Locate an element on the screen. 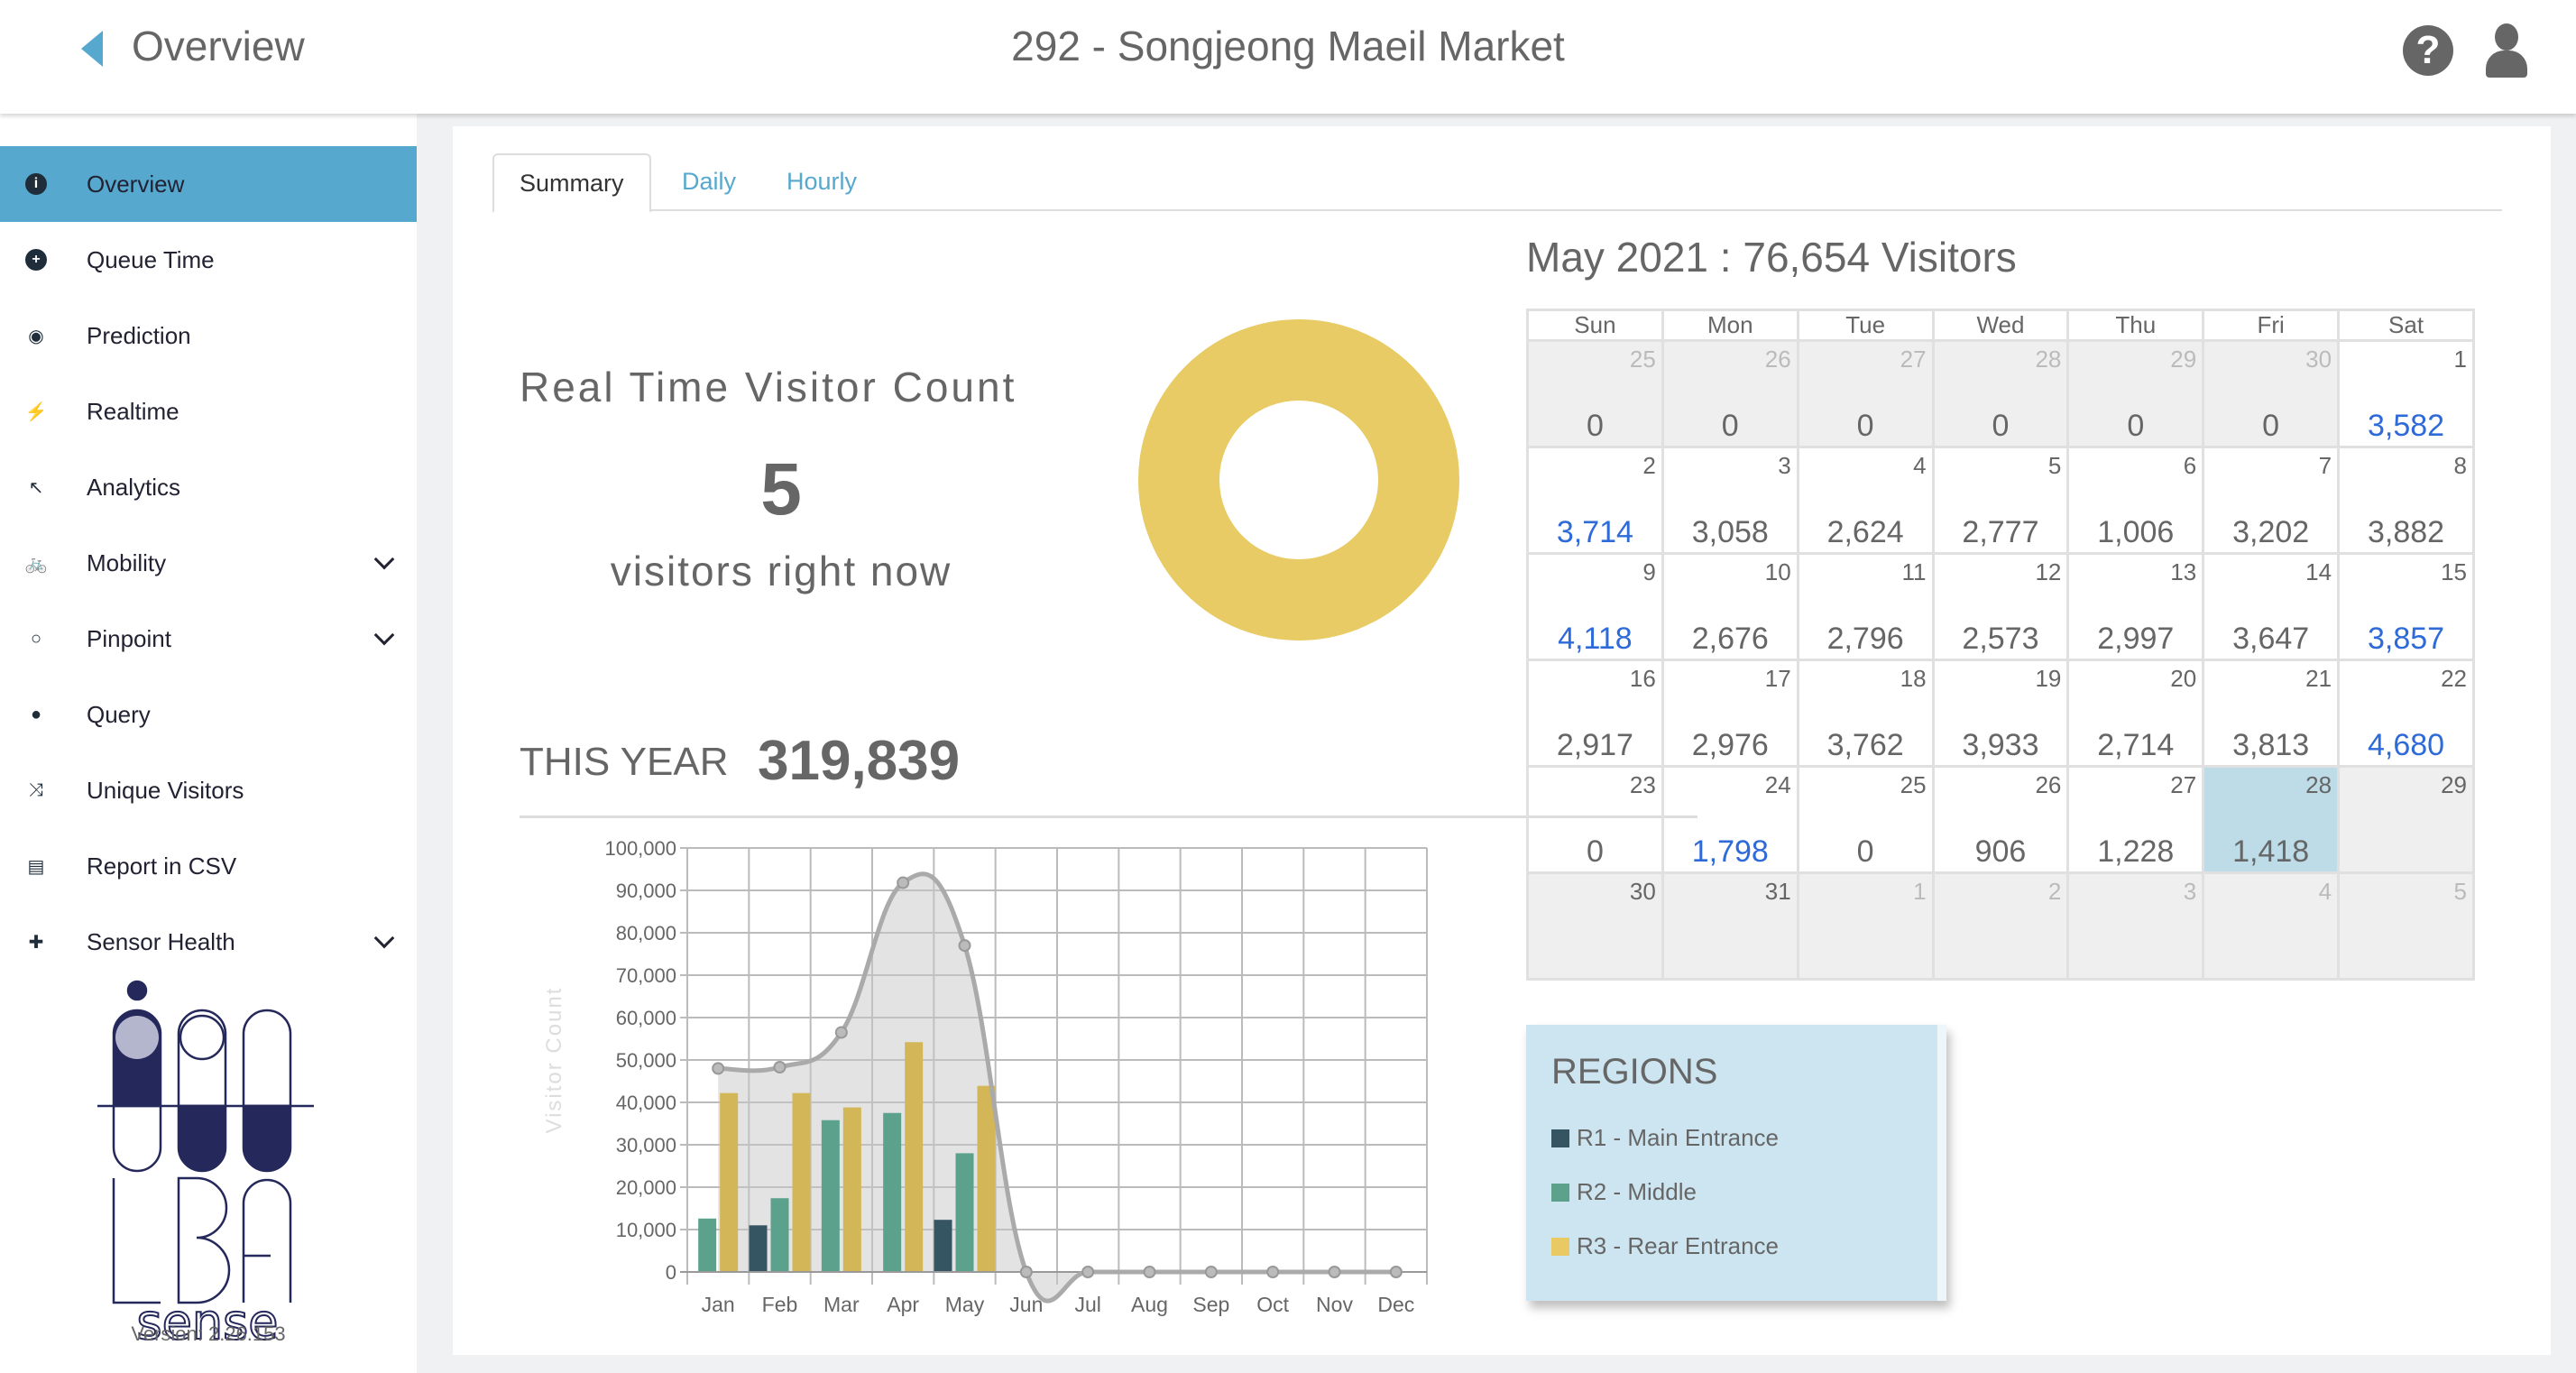 The height and width of the screenshot is (1373, 2576). calendar-weekday-row: Sun Mon Tue Wed Thu Fri Sat is located at coordinates (2000, 325).